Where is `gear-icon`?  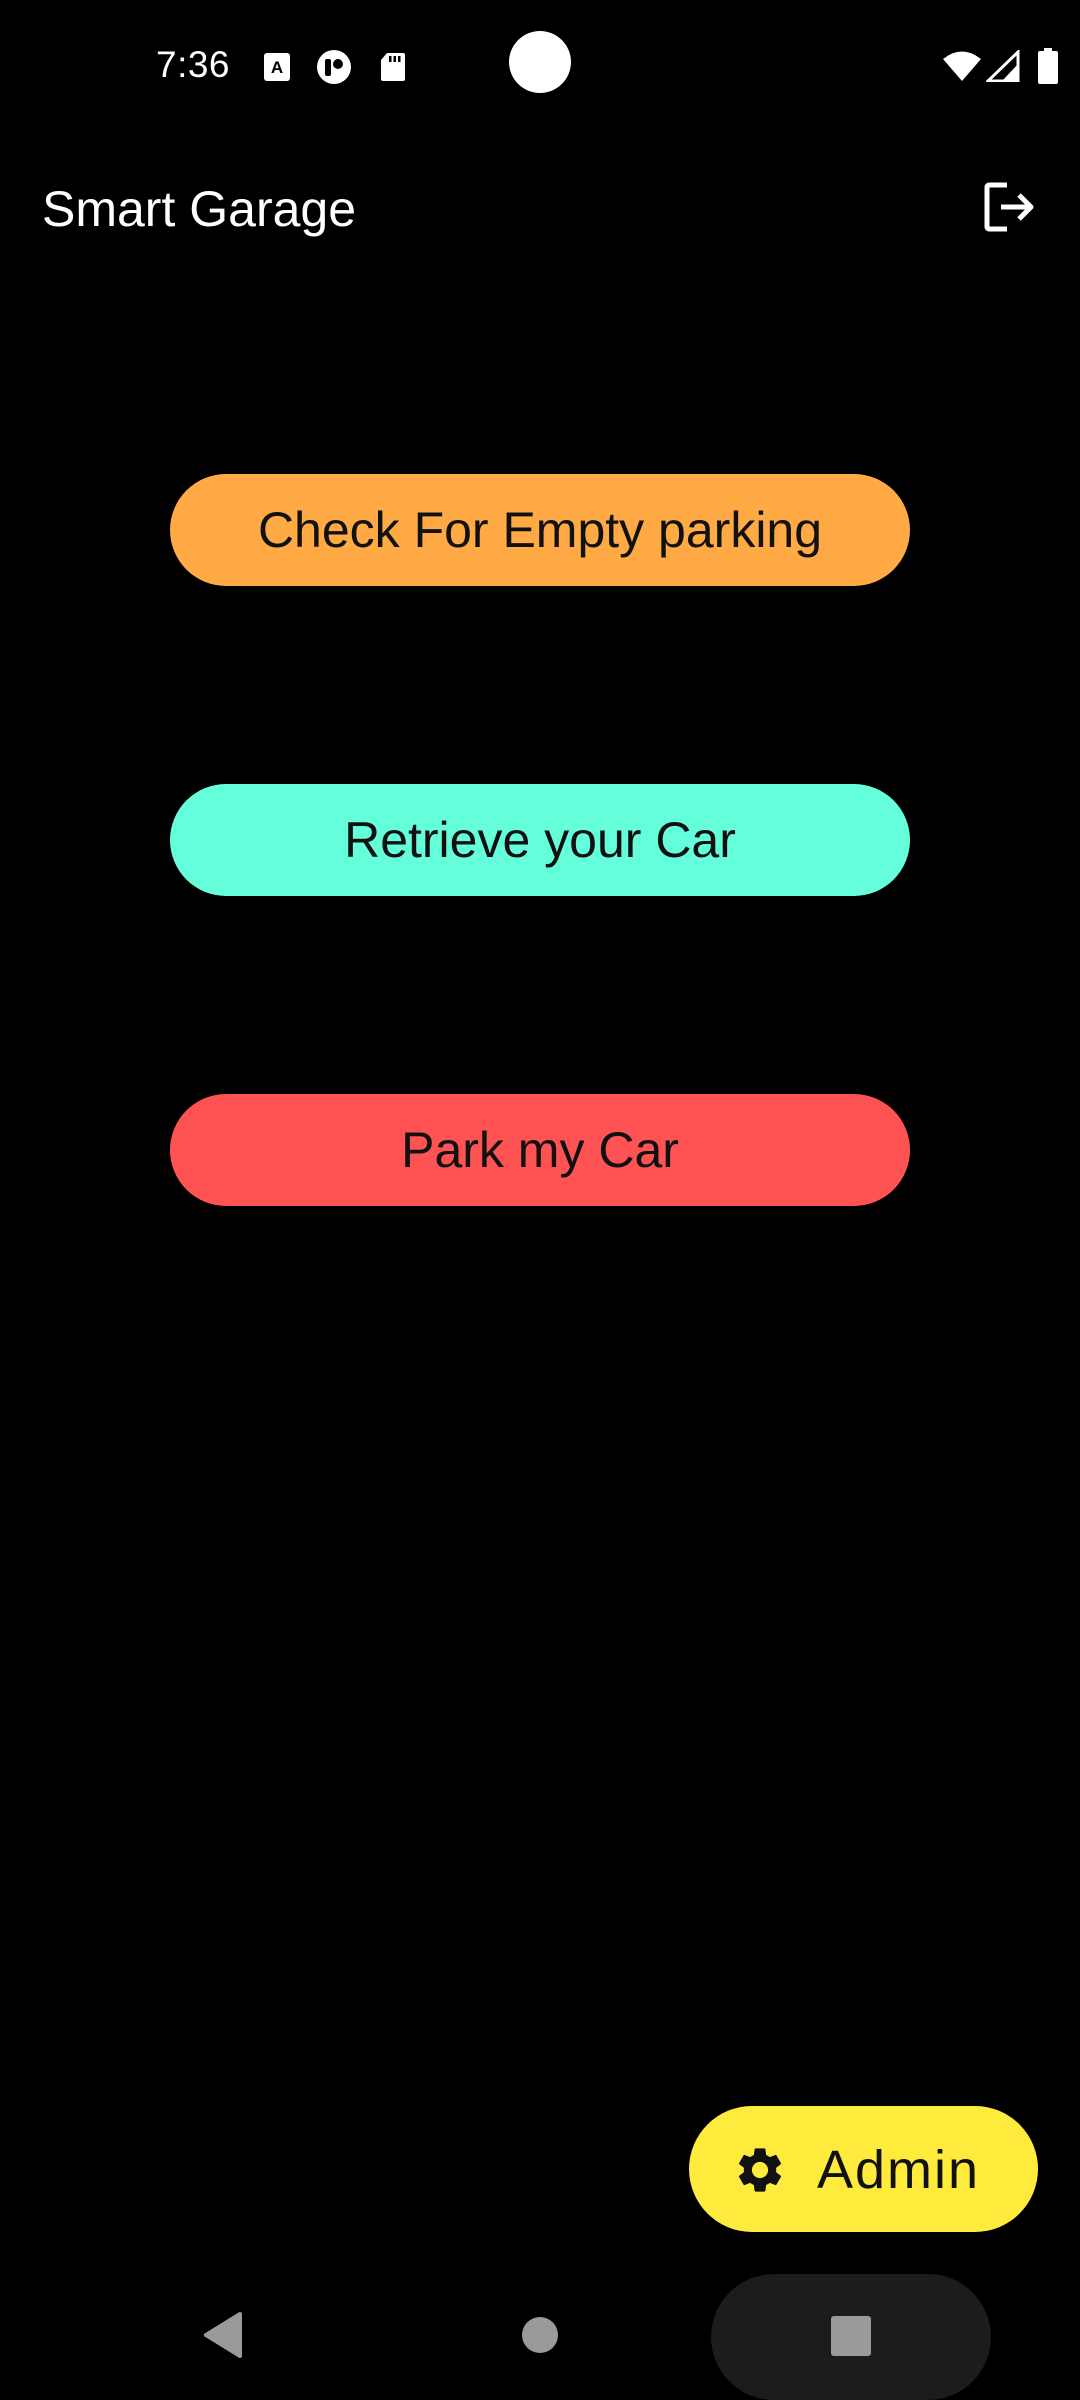
gear-icon is located at coordinates (760, 2170).